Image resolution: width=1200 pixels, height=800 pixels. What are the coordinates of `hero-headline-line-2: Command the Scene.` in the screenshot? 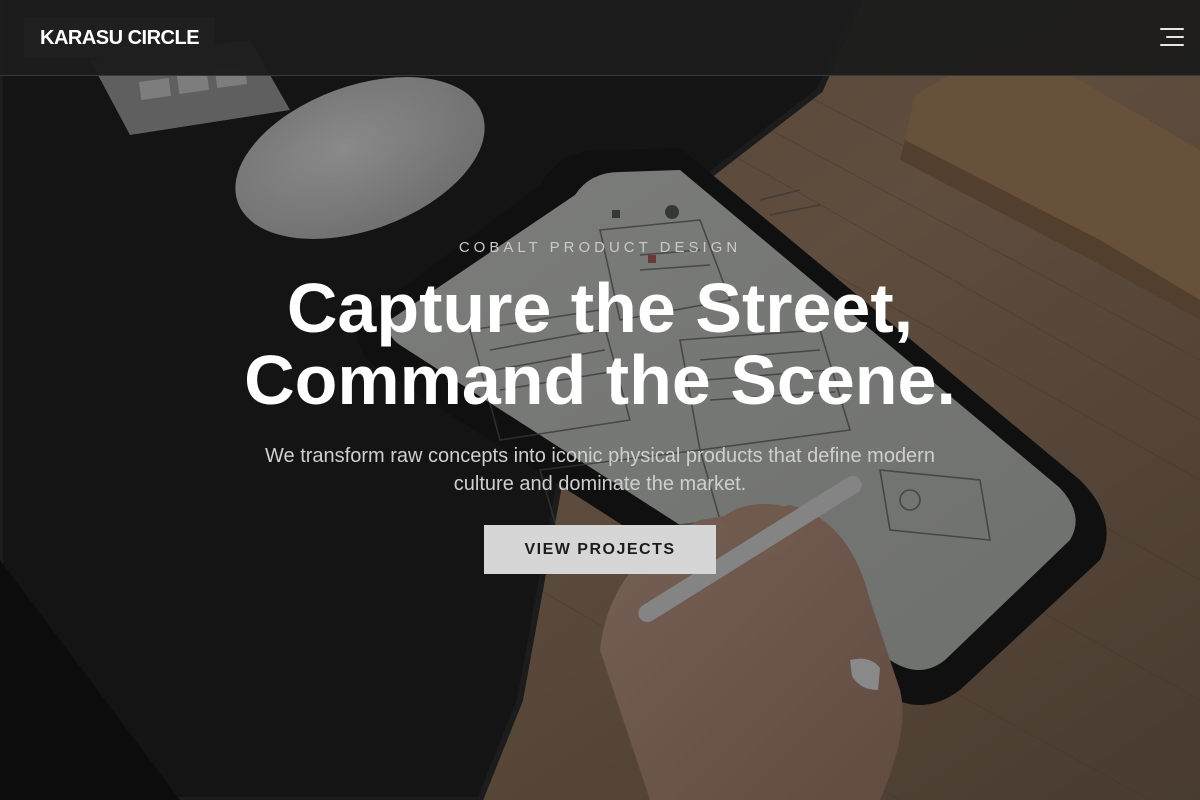 It's located at (600, 380).